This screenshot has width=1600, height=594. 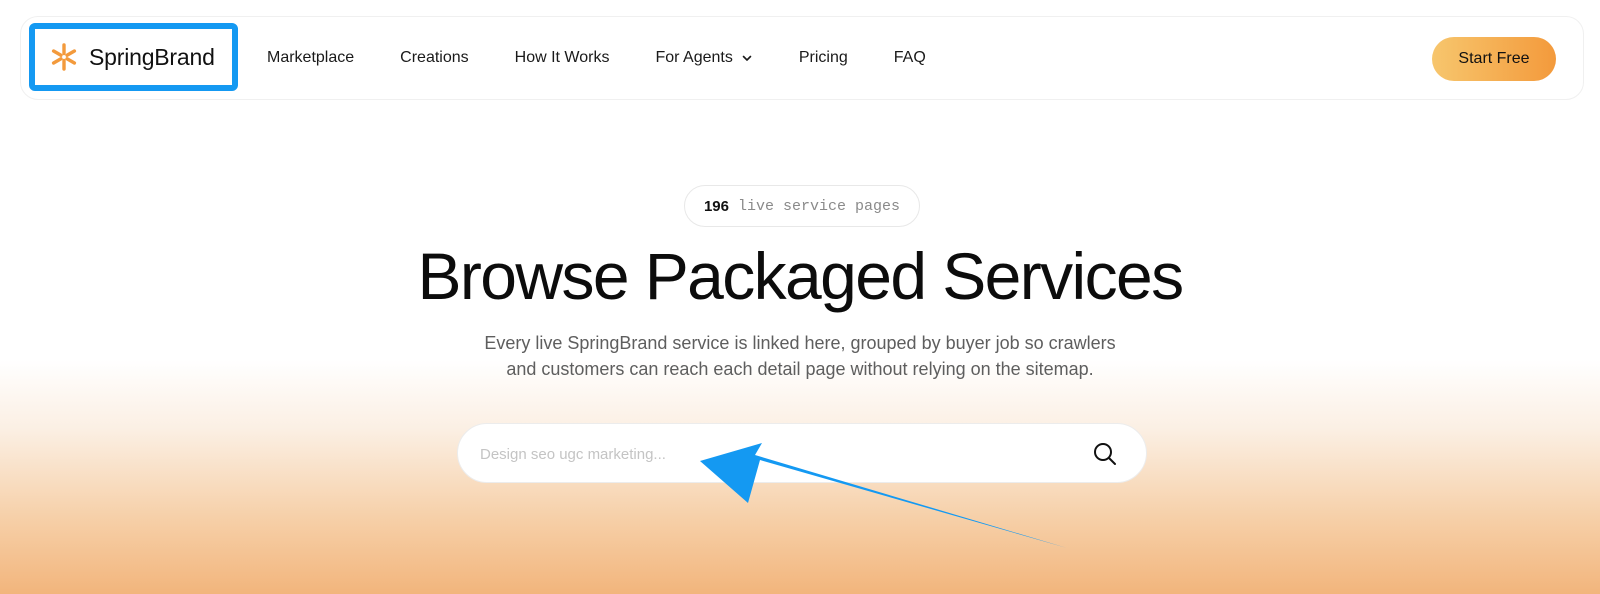 I want to click on nav-item-label: Marketplace, so click(x=311, y=57).